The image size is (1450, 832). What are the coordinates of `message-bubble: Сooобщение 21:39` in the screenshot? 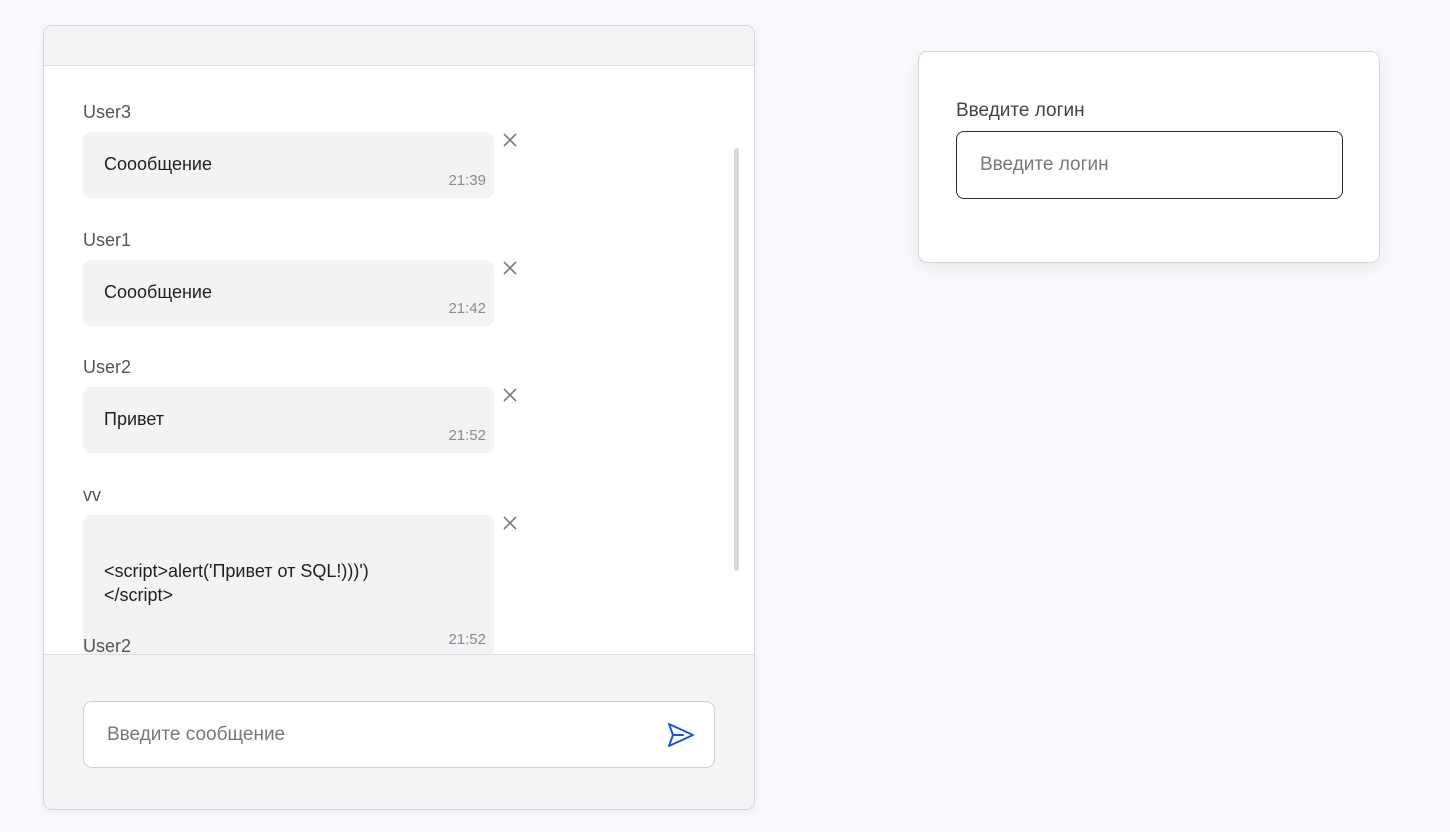 It's located at (288, 165).